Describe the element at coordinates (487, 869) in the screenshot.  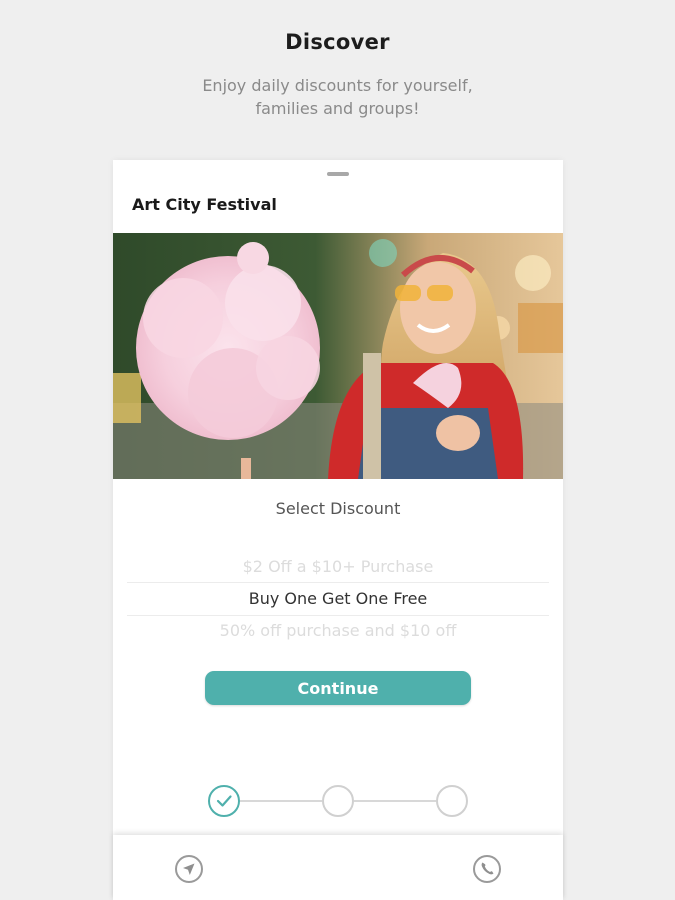
I see `phone-icon` at that location.